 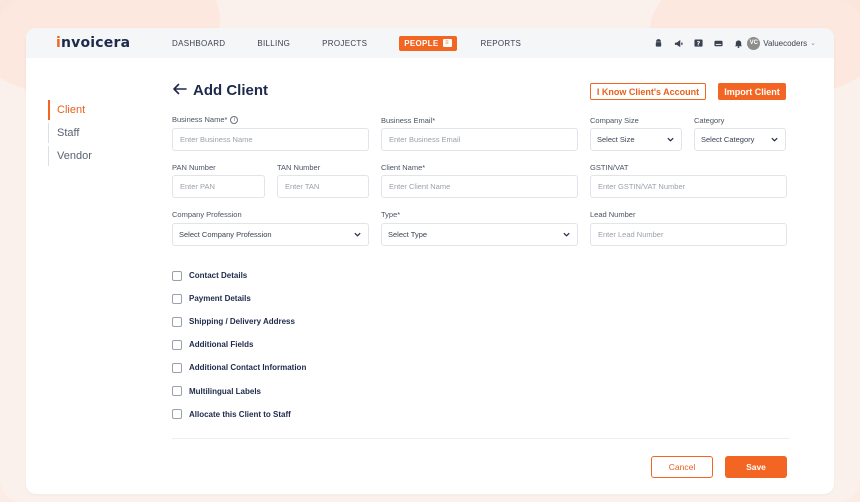 I want to click on checkbox-label: Allocate this Client to Staff, so click(x=240, y=414).